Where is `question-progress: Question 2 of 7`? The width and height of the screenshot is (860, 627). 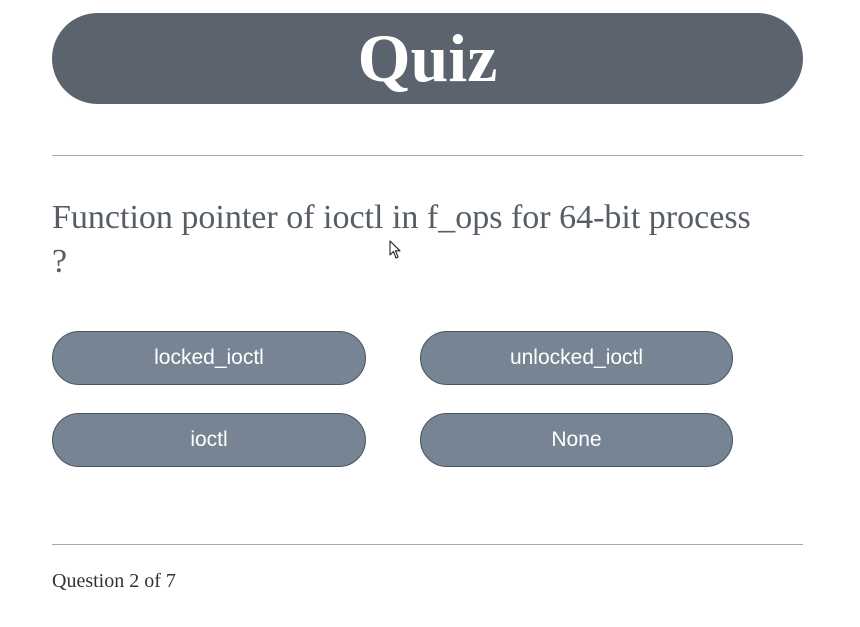
question-progress: Question 2 of 7 is located at coordinates (114, 581).